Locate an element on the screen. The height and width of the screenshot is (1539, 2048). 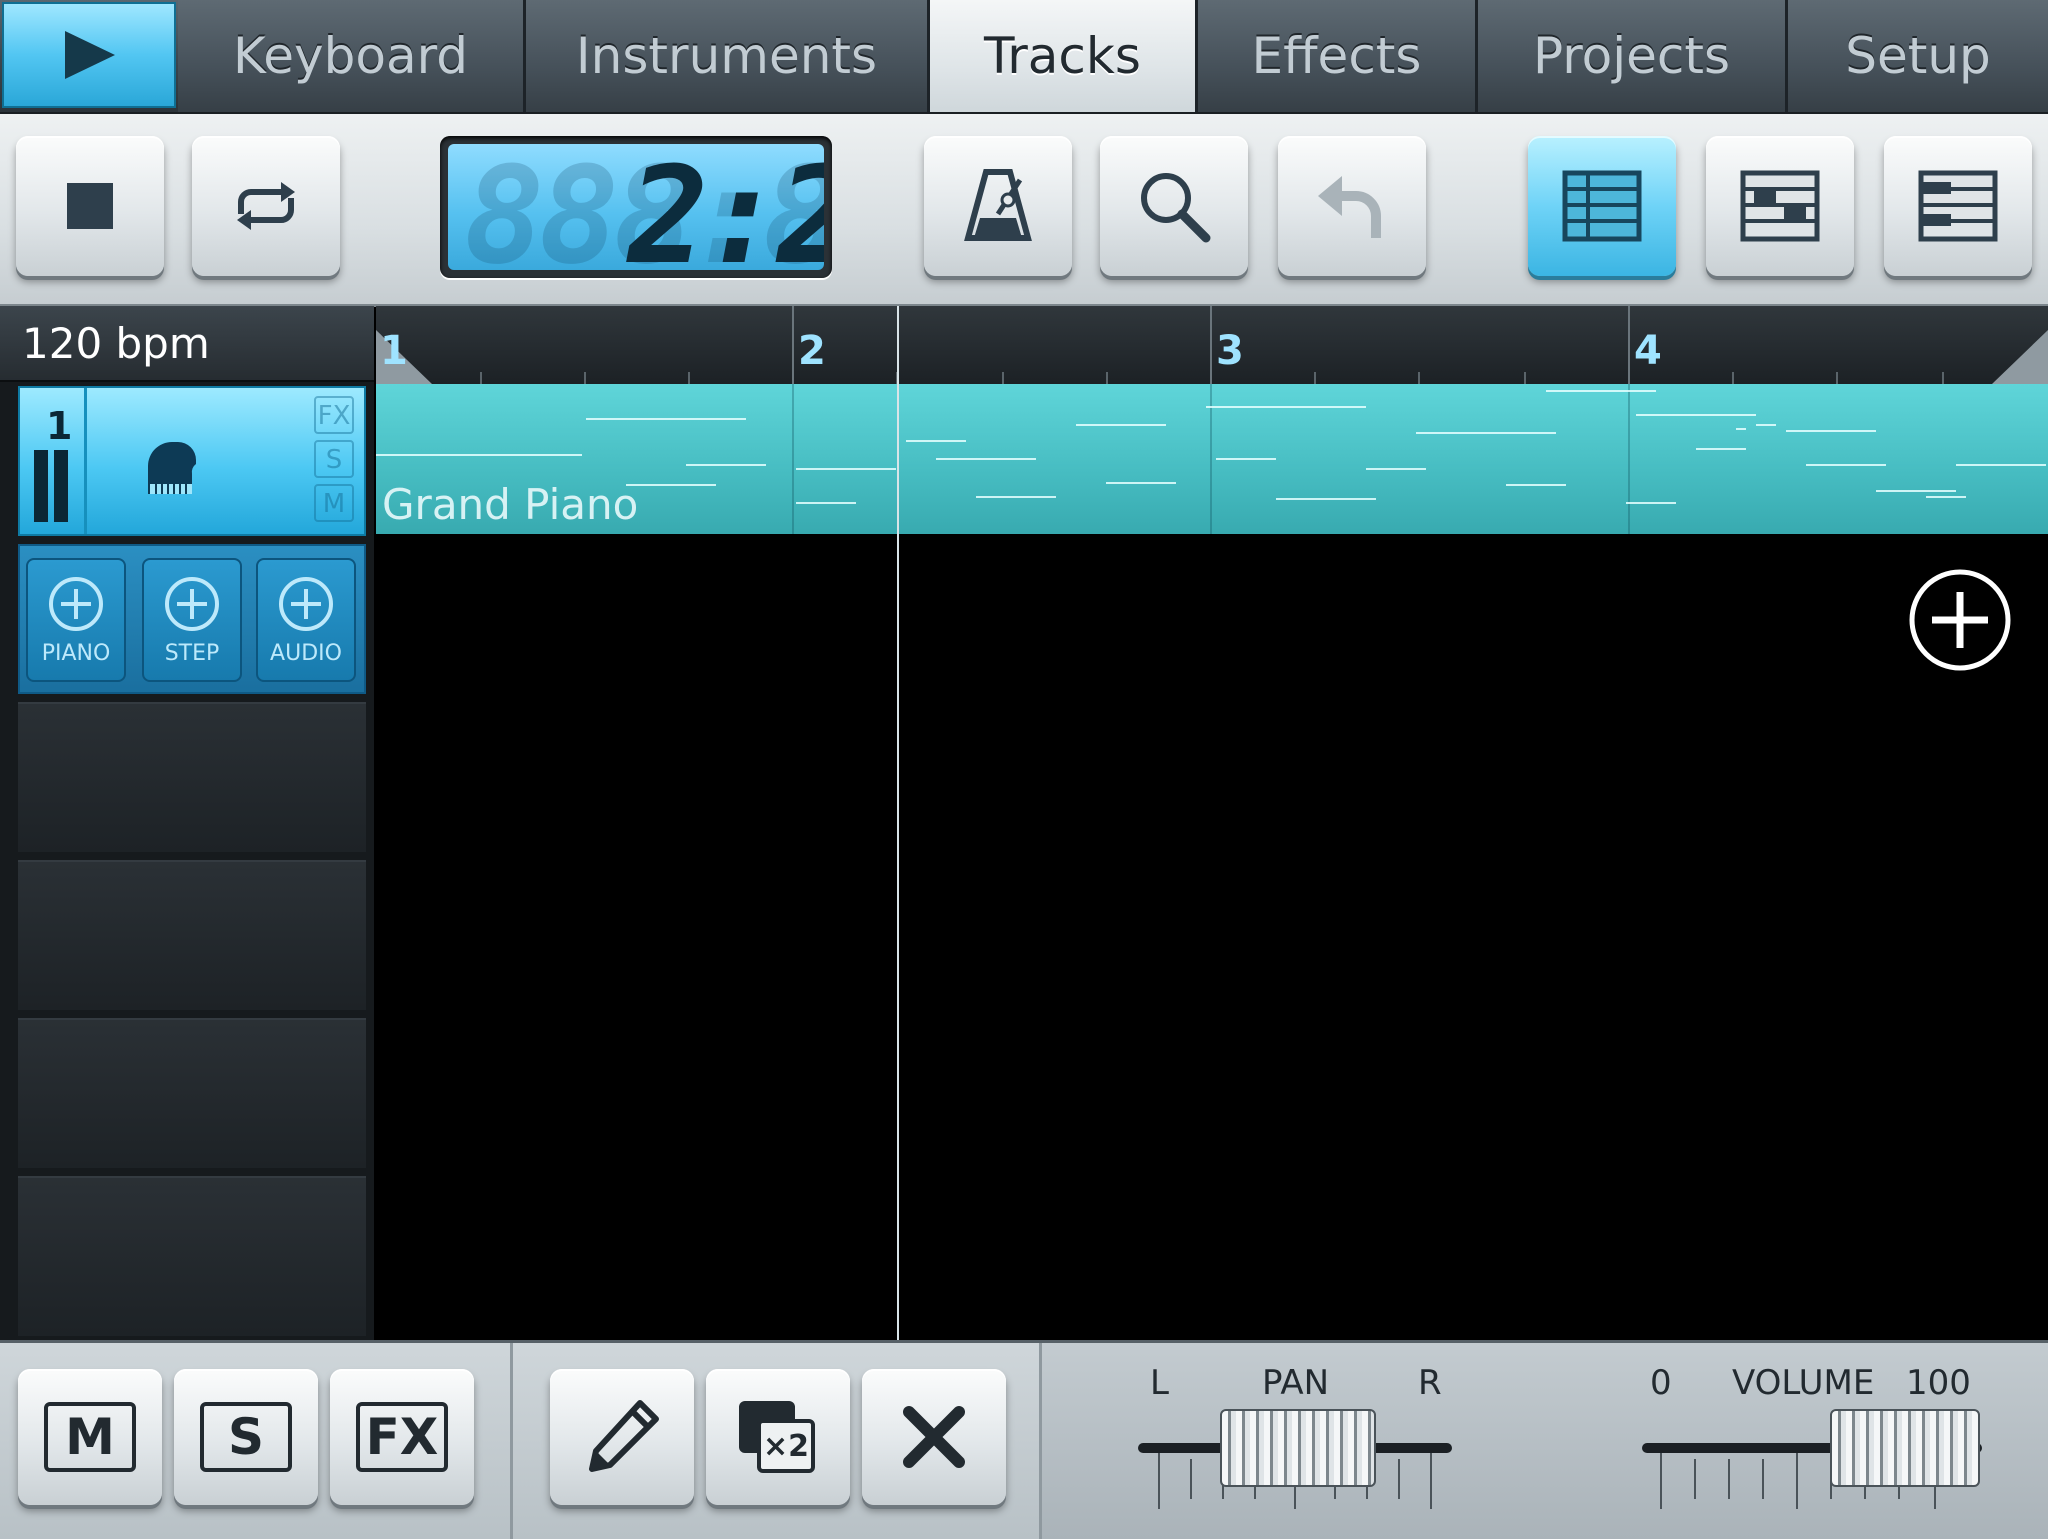
grand-piano-icon is located at coordinates (172, 468).